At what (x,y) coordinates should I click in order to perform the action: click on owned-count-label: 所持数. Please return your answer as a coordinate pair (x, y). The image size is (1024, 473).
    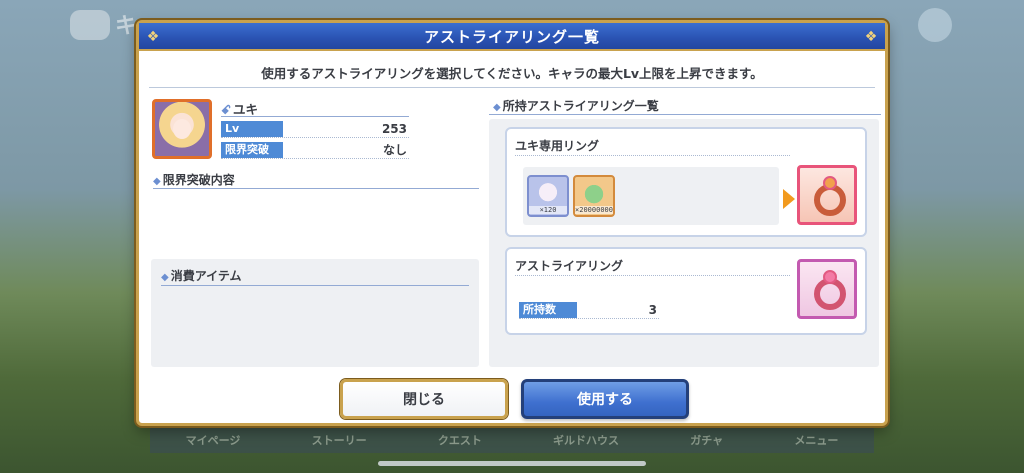
    Looking at the image, I should click on (548, 310).